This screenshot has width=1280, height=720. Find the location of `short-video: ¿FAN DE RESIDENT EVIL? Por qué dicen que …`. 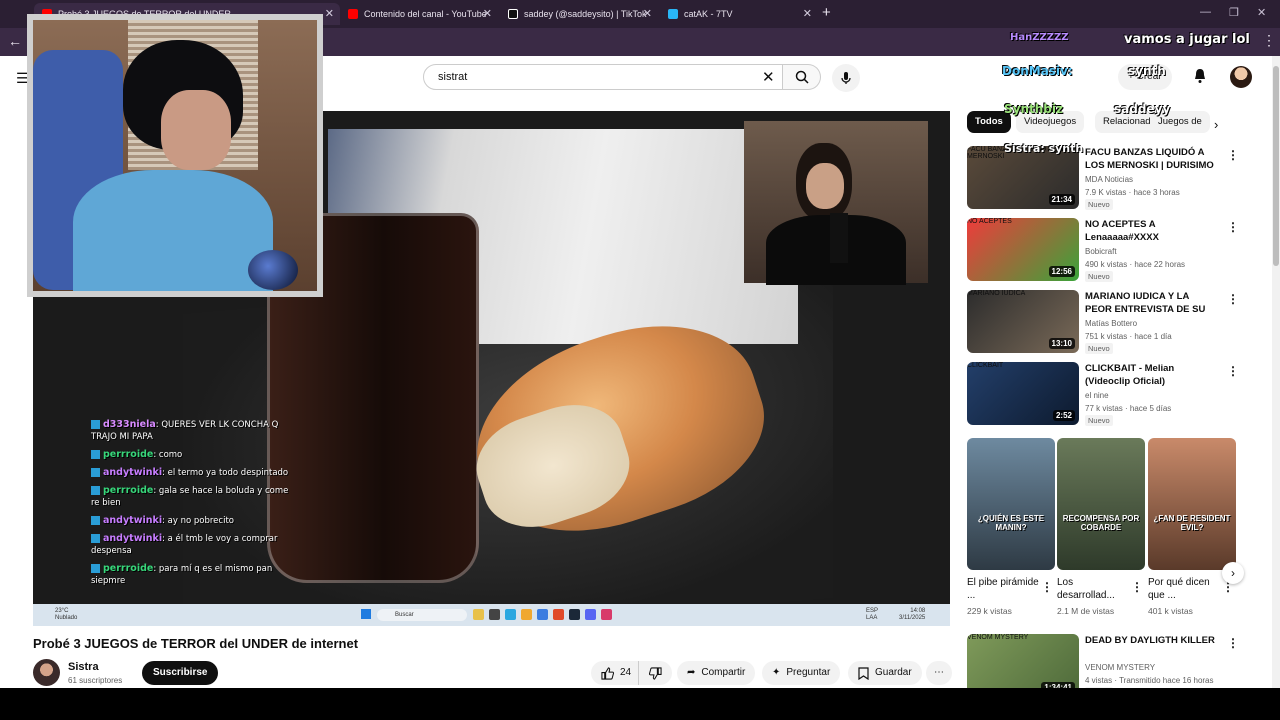

short-video: ¿FAN DE RESIDENT EVIL? Por qué dicen que … is located at coordinates (1192, 527).